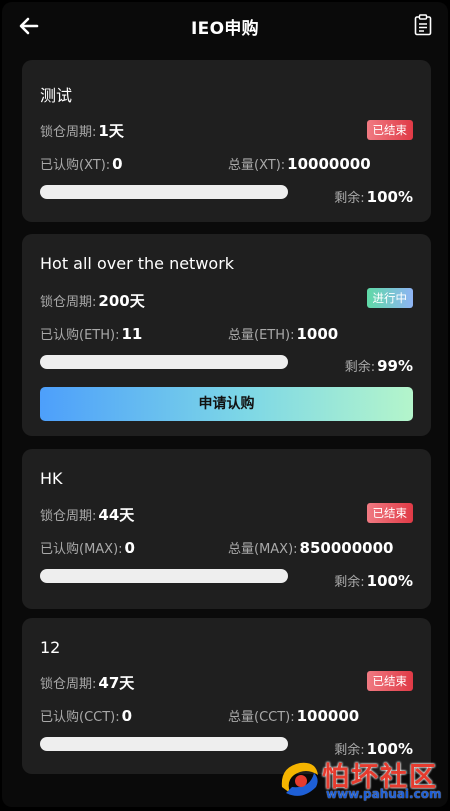 The width and height of the screenshot is (450, 811). Describe the element at coordinates (116, 683) in the screenshot. I see `lock-period-value: 47天` at that location.